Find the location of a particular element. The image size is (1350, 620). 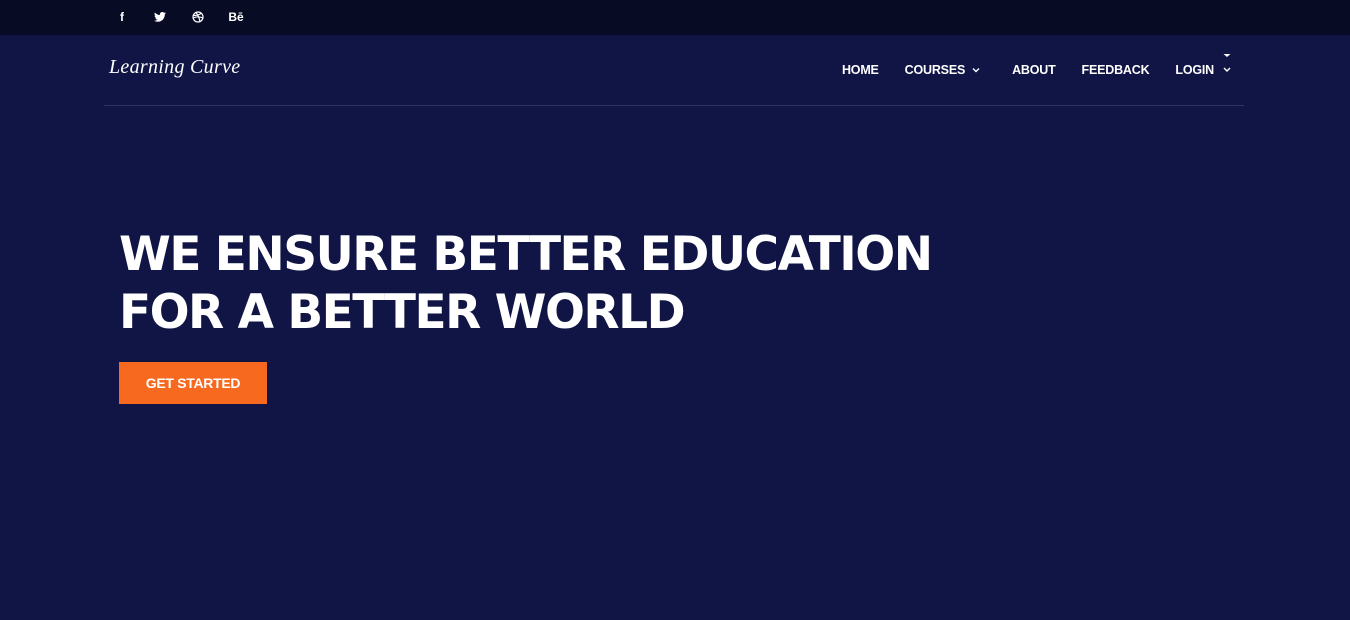

hero-title-line-2: FOR A BETTER WORLD is located at coordinates (402, 312).